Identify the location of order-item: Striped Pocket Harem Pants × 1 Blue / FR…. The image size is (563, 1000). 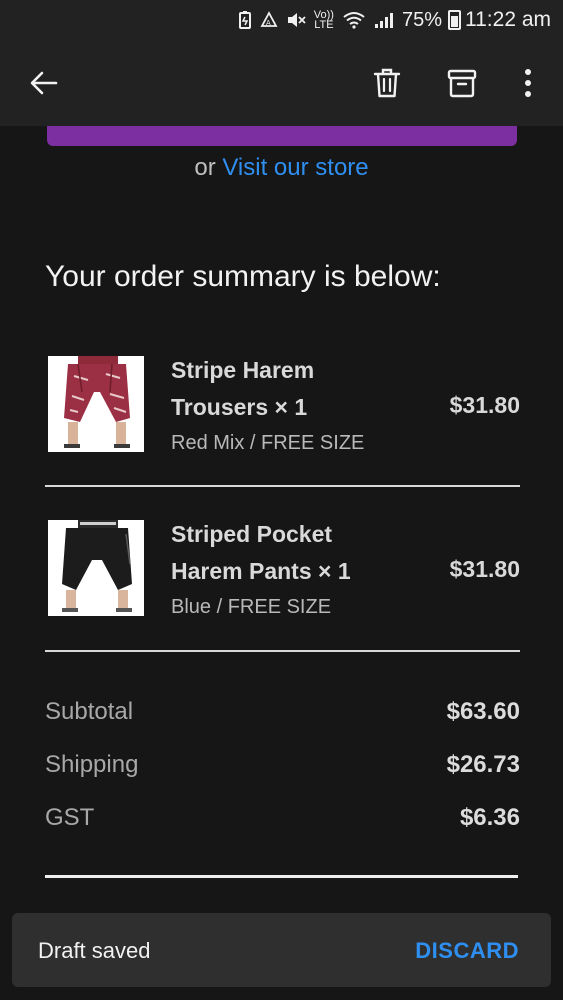
(282, 568).